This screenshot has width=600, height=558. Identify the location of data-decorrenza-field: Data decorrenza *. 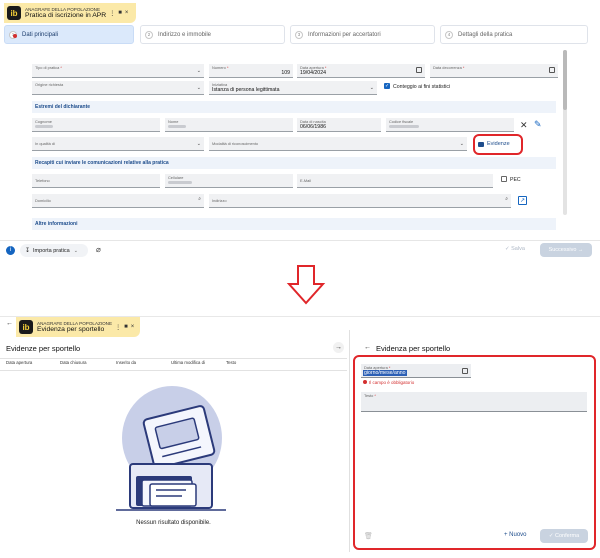
(494, 71).